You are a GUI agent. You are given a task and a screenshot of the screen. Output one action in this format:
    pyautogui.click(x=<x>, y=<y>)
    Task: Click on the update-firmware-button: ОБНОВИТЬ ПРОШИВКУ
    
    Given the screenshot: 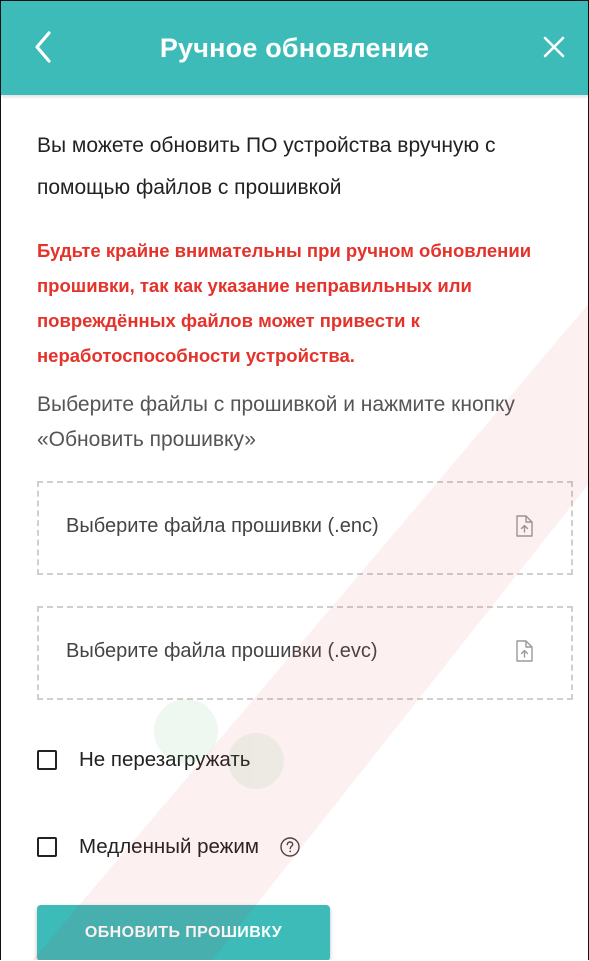 What is the action you would take?
    pyautogui.click(x=183, y=932)
    